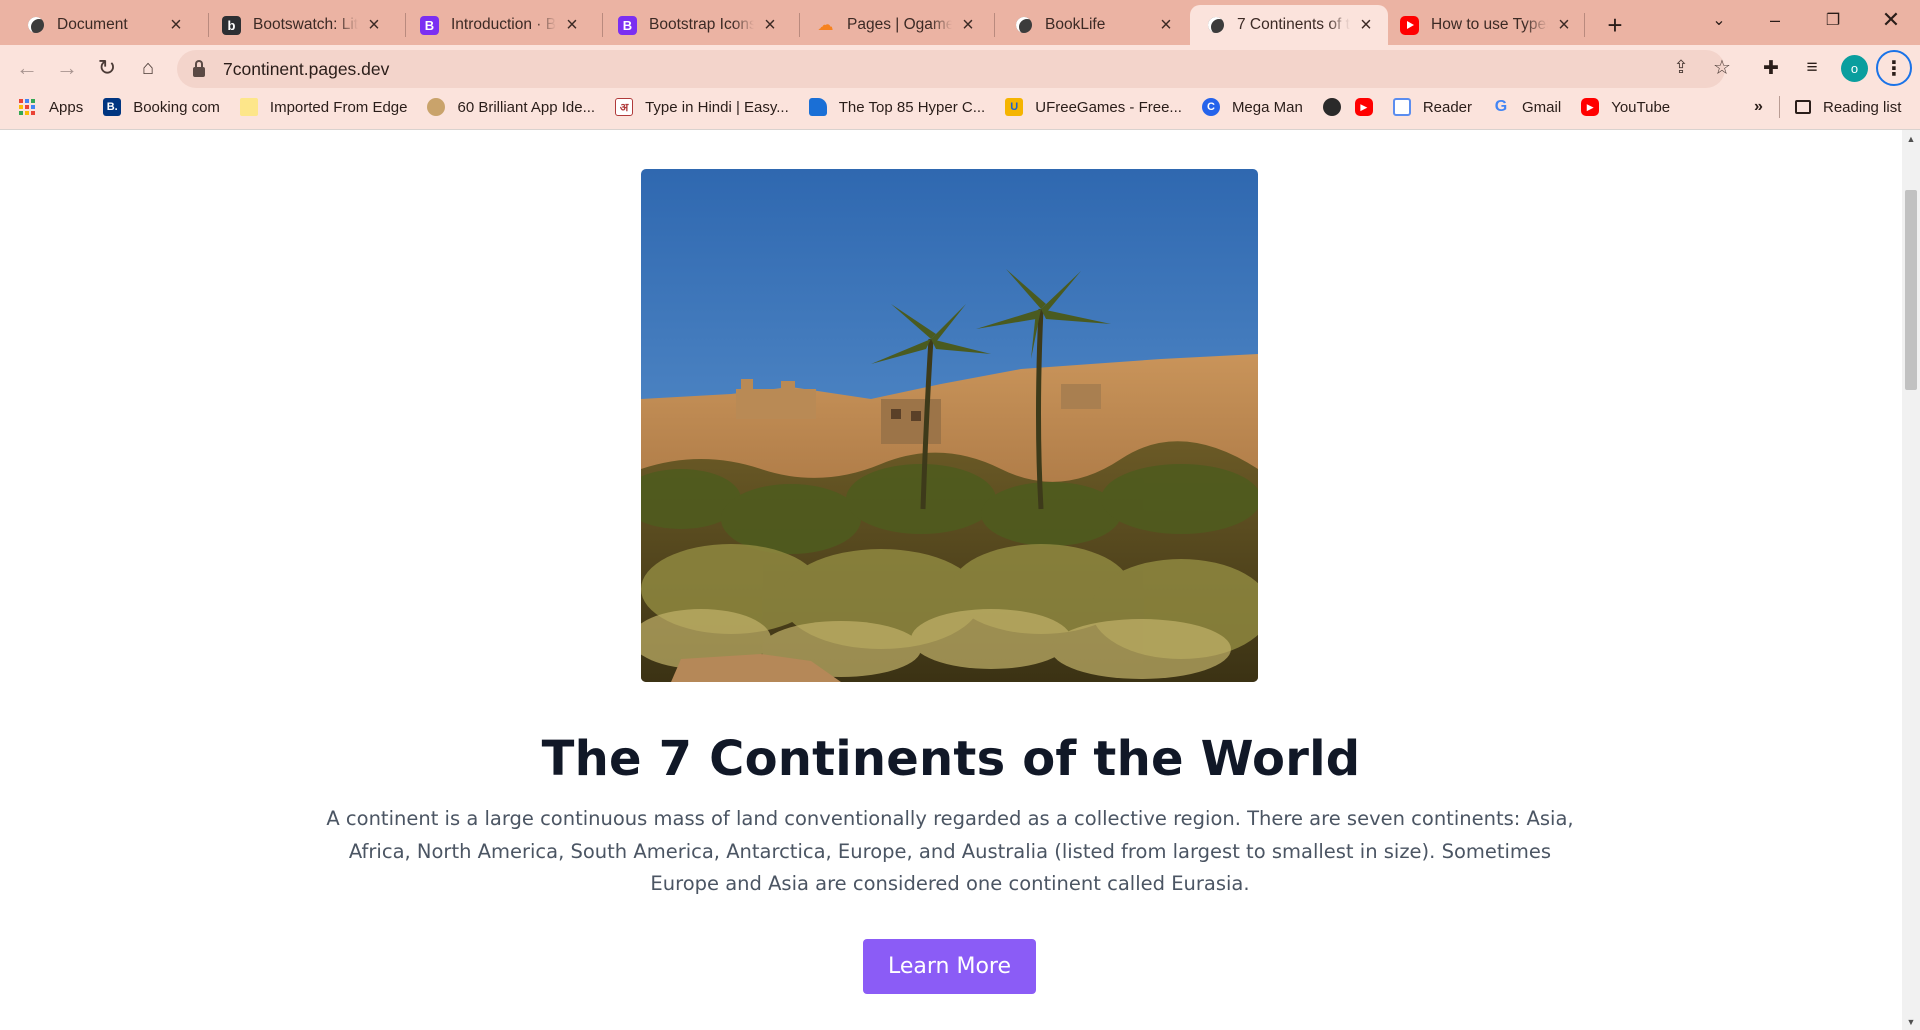 This screenshot has height=1030, width=1920. Describe the element at coordinates (1331, 107) in the screenshot. I see `bookmark-globe` at that location.